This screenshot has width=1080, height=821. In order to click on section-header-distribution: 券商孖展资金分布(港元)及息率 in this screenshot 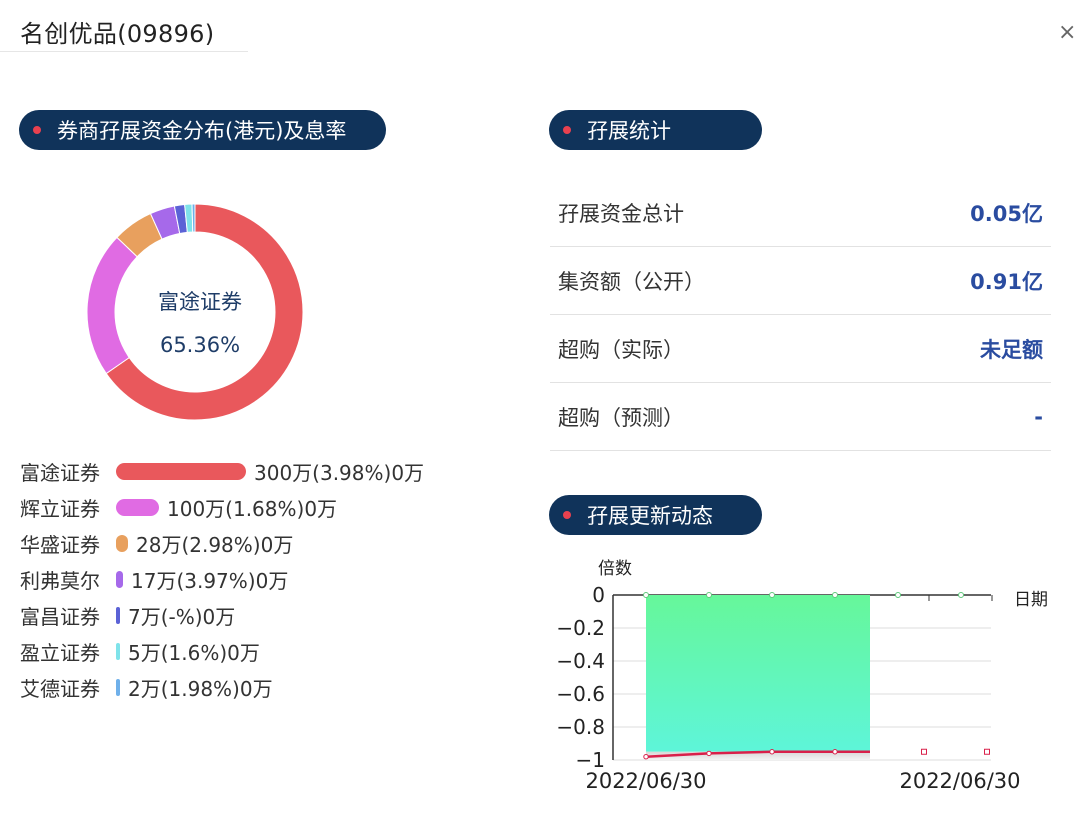, I will do `click(202, 130)`.